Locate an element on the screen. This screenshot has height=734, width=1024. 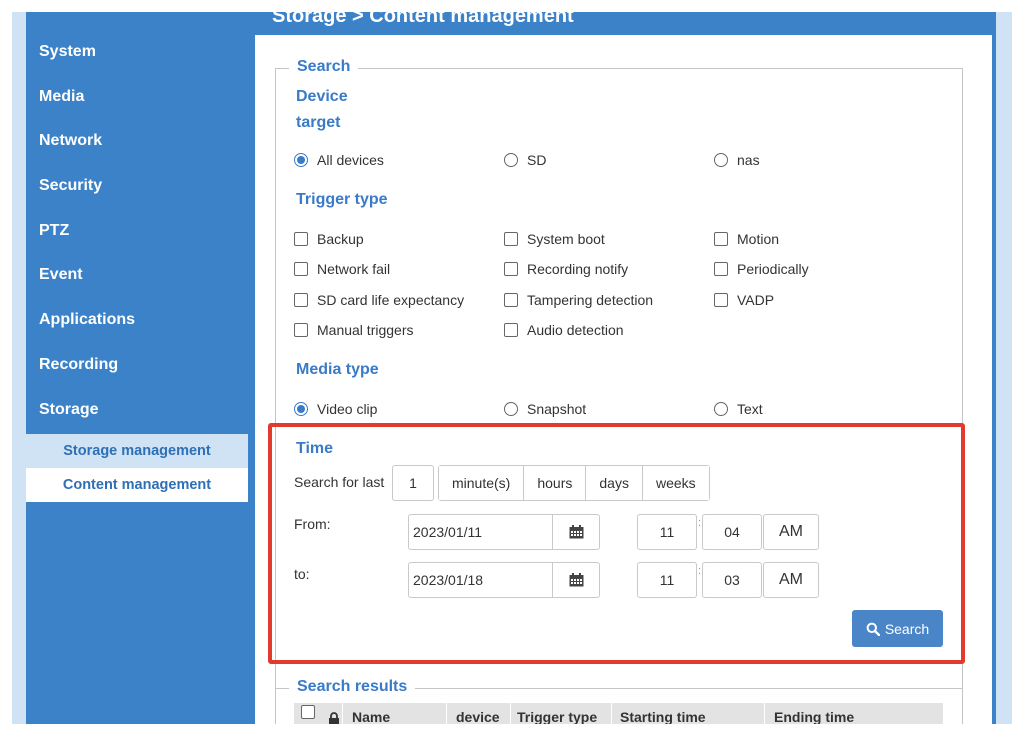
trigger-system-boot: System boot is located at coordinates (554, 239).